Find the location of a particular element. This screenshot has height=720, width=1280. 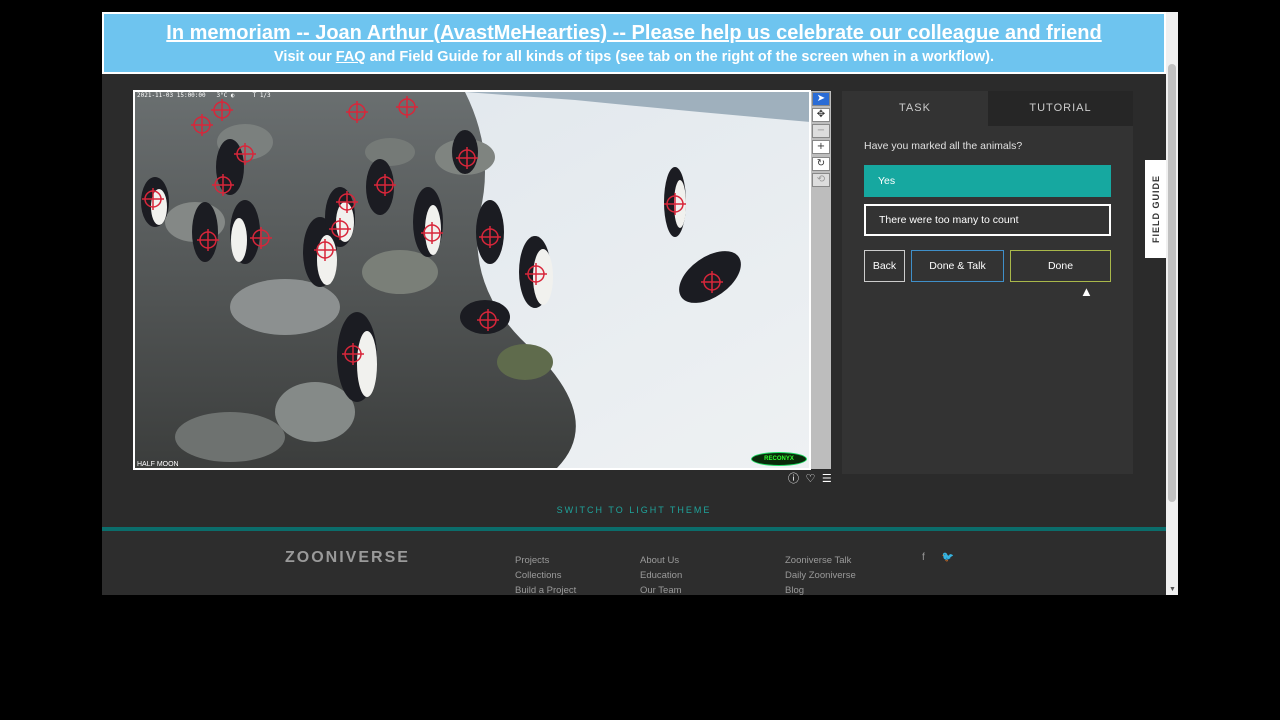

scroll-down-icon: ▼ is located at coordinates (1172, 589).